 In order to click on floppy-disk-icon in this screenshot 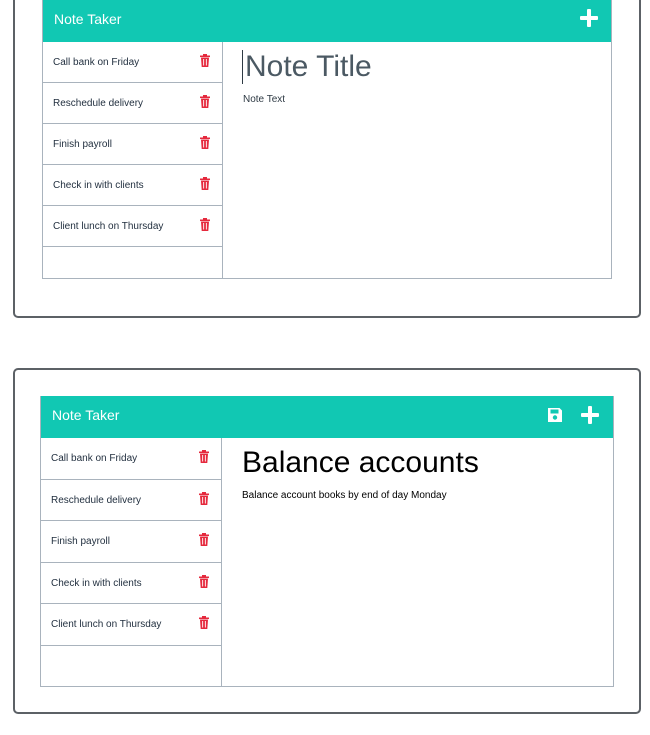, I will do `click(555, 415)`.